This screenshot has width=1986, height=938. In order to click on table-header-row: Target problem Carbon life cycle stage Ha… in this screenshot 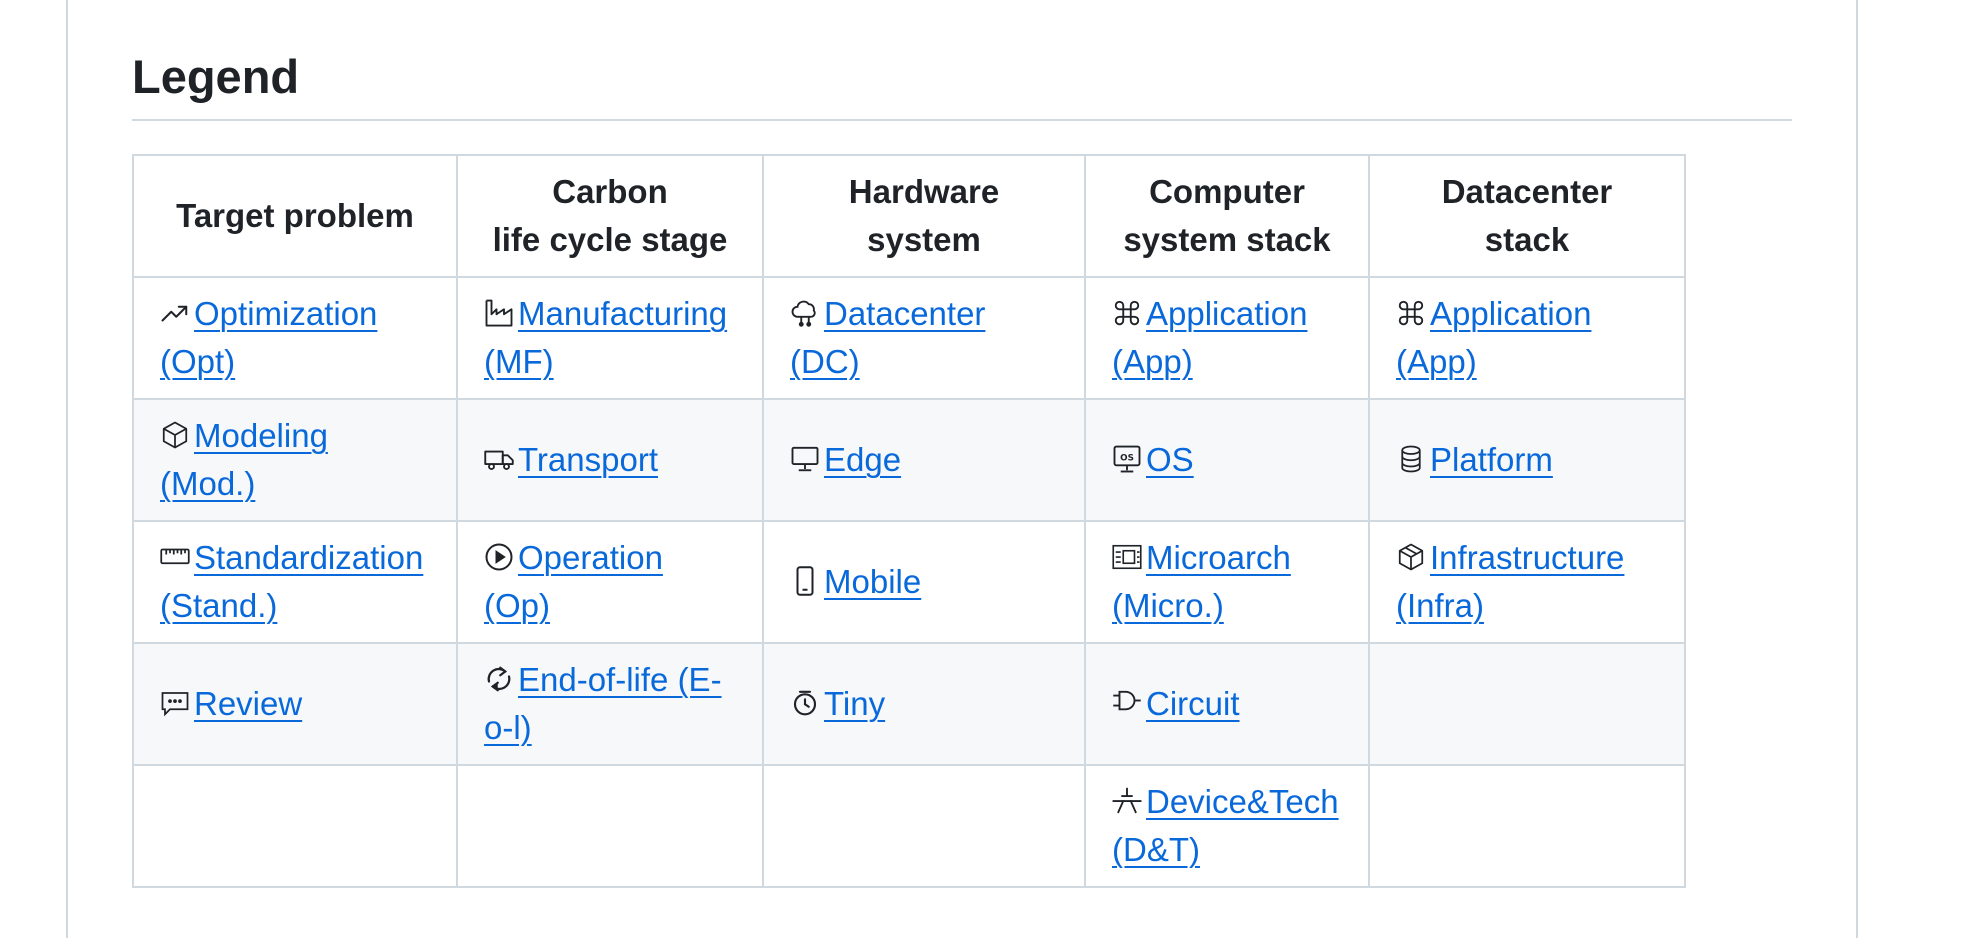, I will do `click(909, 216)`.